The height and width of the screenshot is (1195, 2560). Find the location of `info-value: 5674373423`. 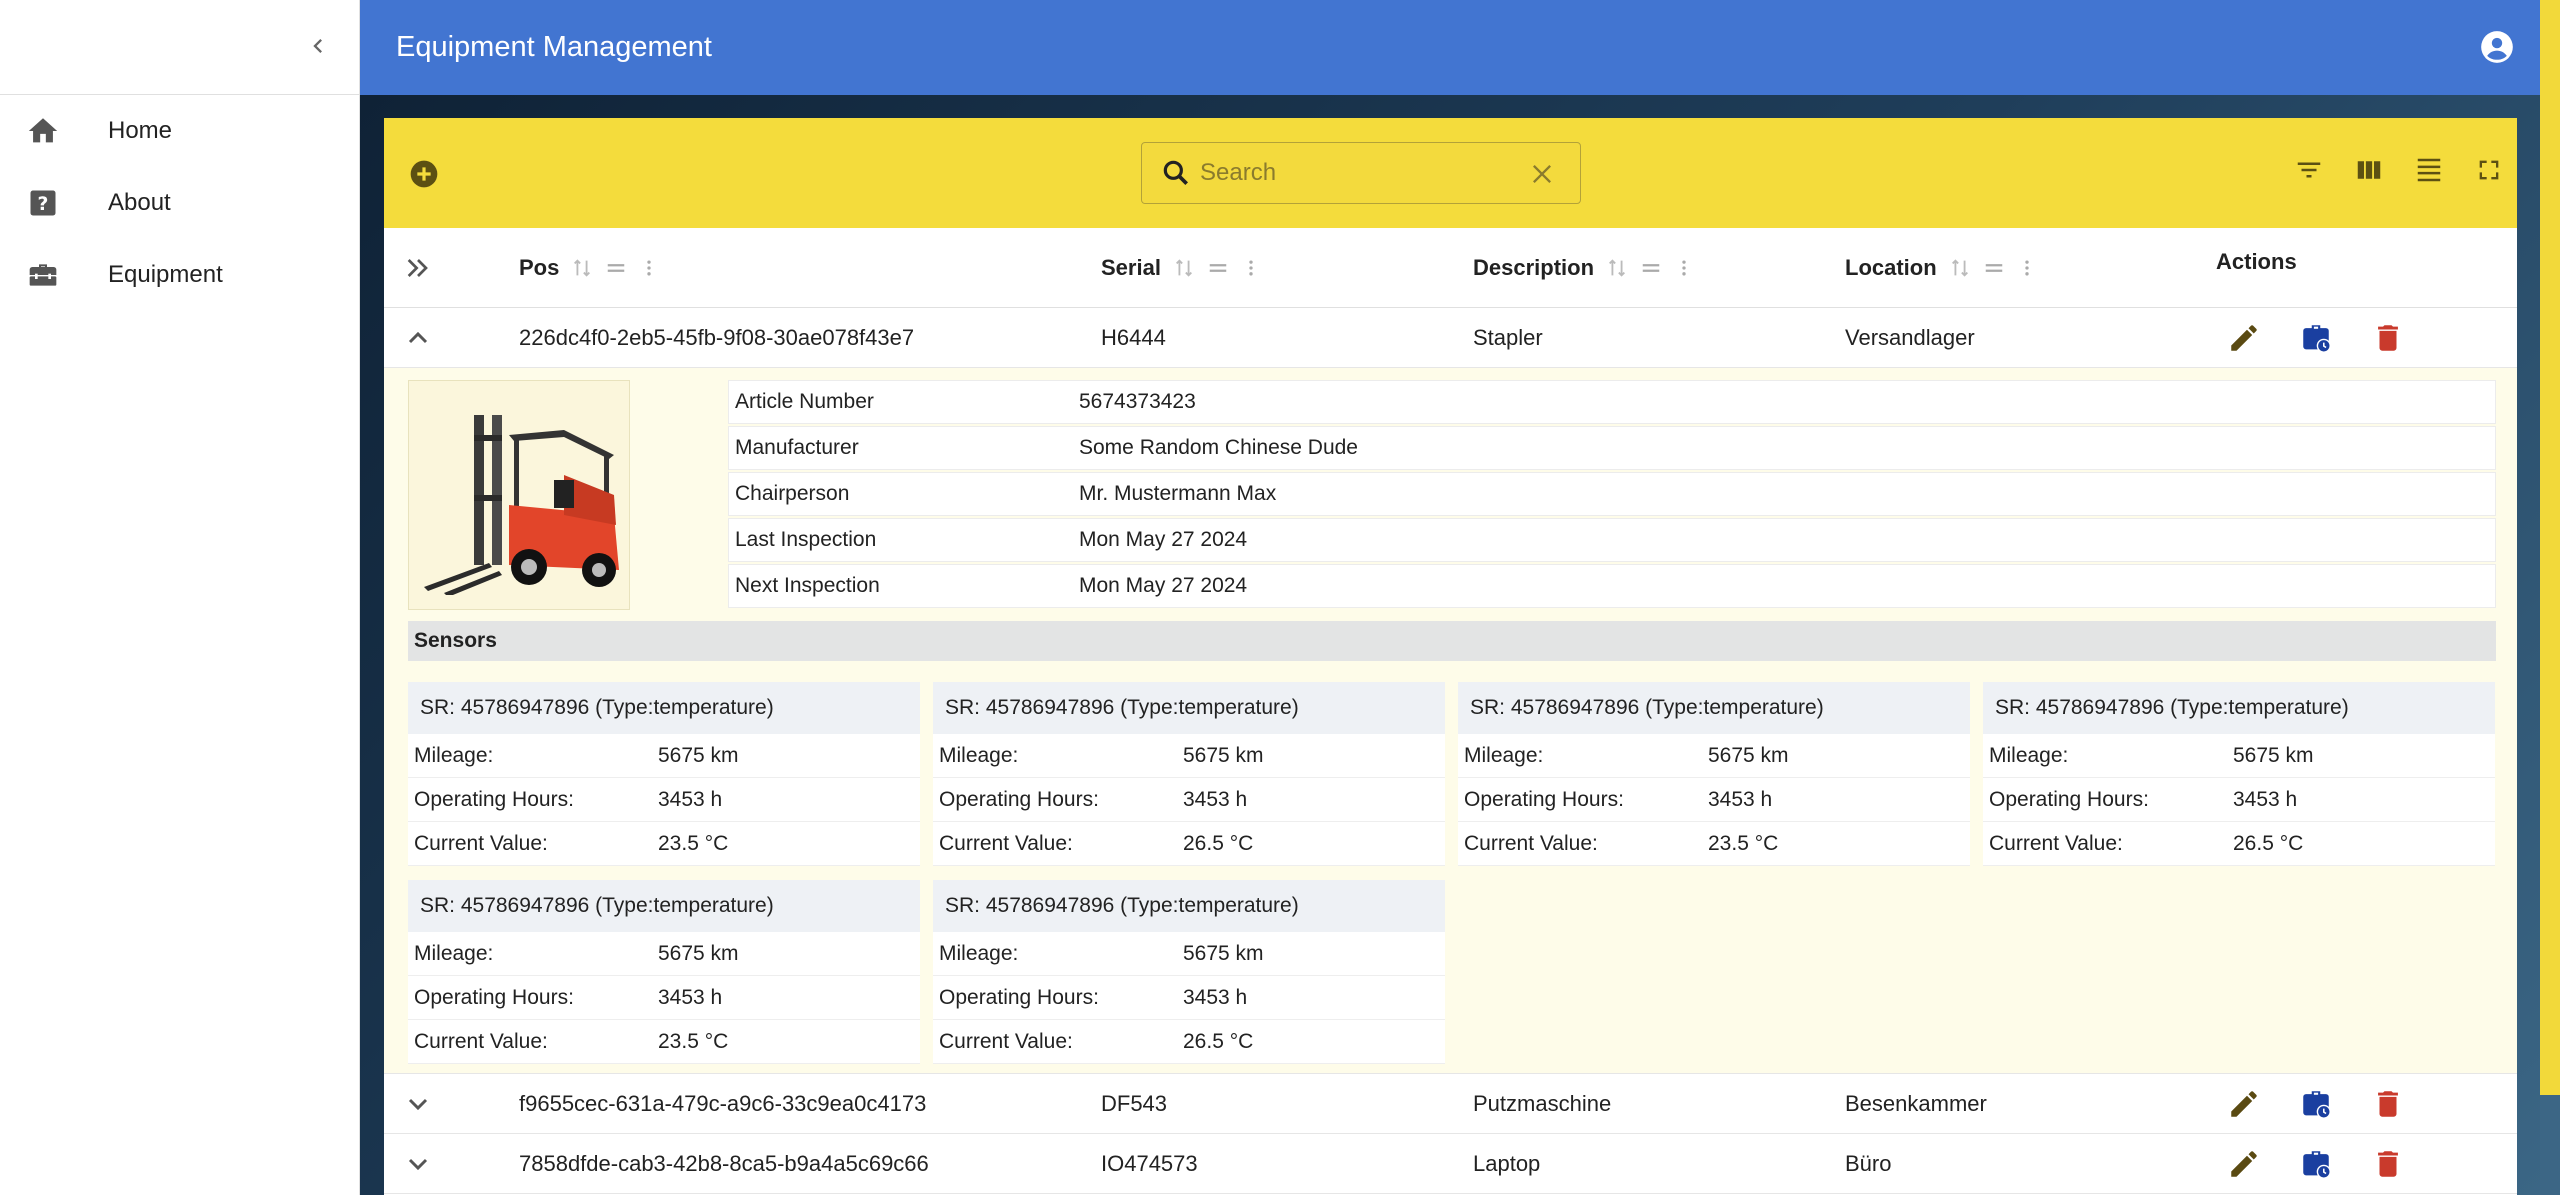

info-value: 5674373423 is located at coordinates (1137, 401).